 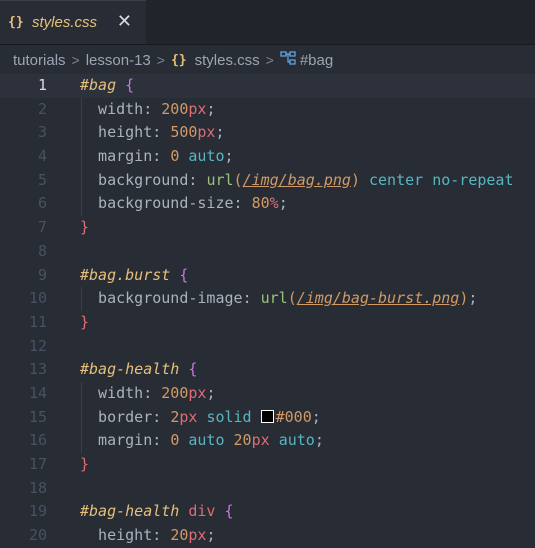 I want to click on close-icon: ✕, so click(x=124, y=21).